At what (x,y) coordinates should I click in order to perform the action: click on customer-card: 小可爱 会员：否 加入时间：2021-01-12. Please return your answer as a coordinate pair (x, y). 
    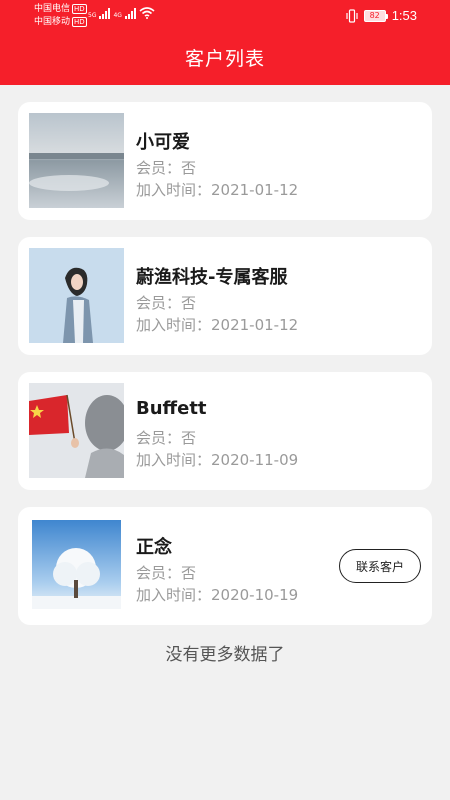
    Looking at the image, I should click on (225, 161).